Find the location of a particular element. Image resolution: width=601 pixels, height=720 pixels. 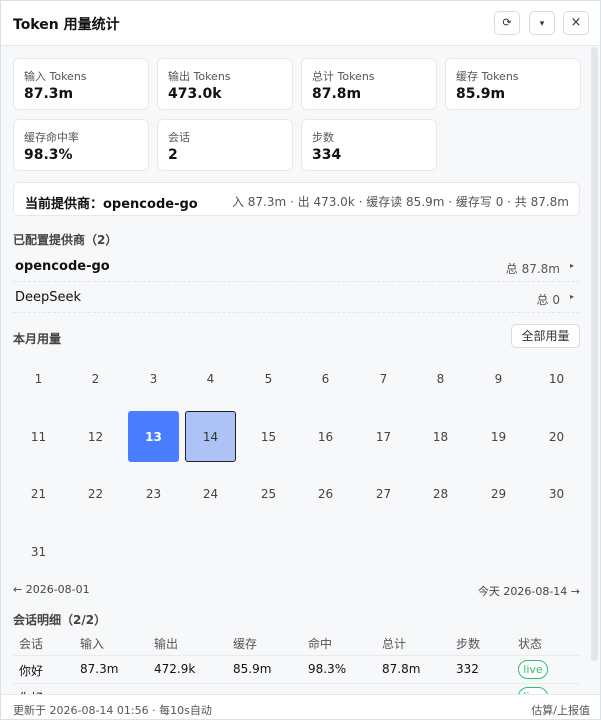

calendar-day-6: 6 is located at coordinates (325, 378).